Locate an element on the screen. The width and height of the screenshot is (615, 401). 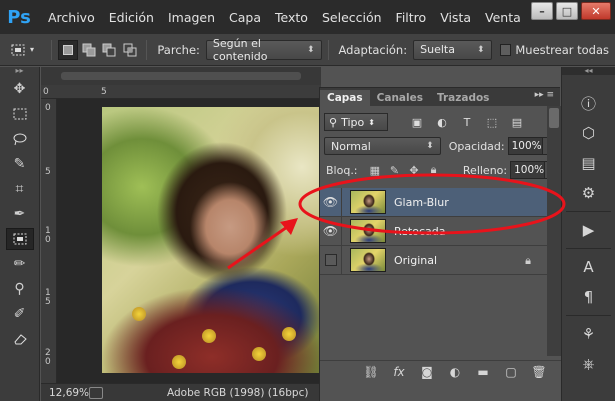
document-tab is located at coordinates (181, 76).